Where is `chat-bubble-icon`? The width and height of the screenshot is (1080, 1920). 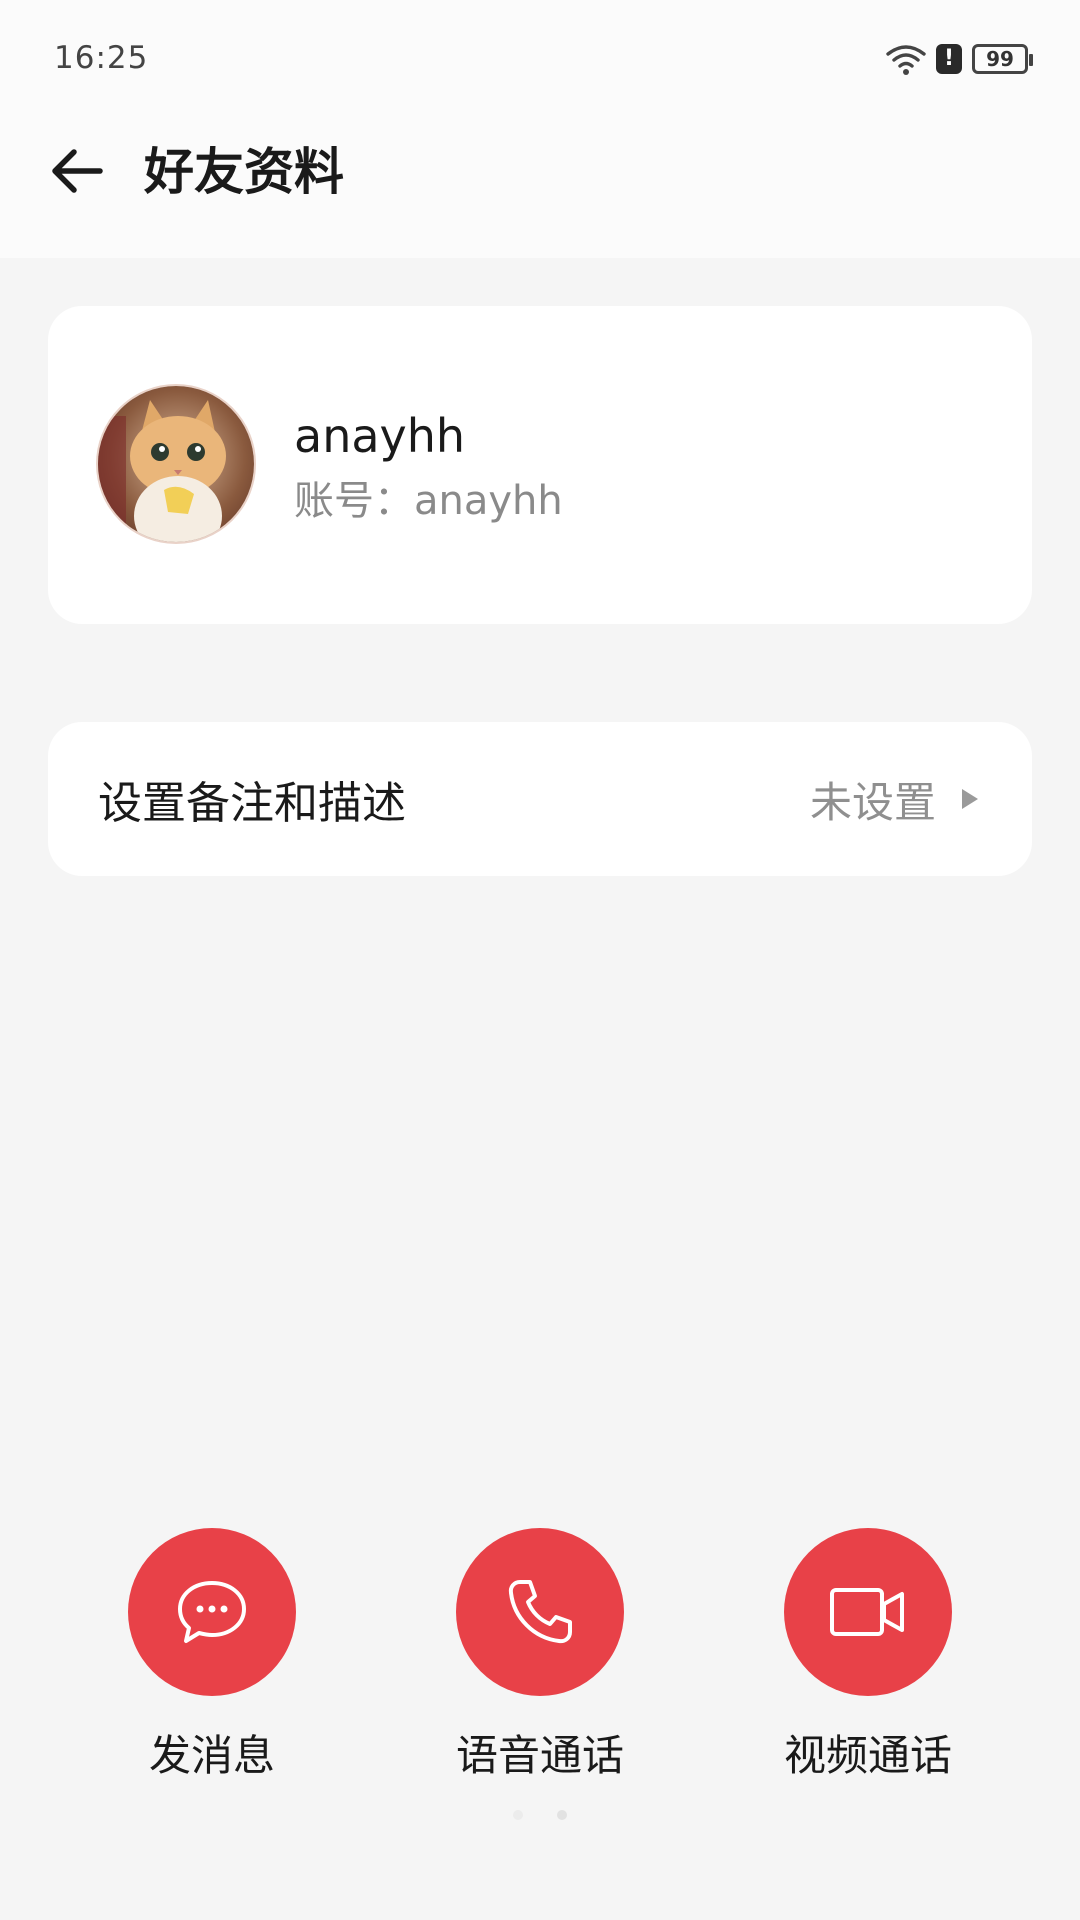 chat-bubble-icon is located at coordinates (212, 1612).